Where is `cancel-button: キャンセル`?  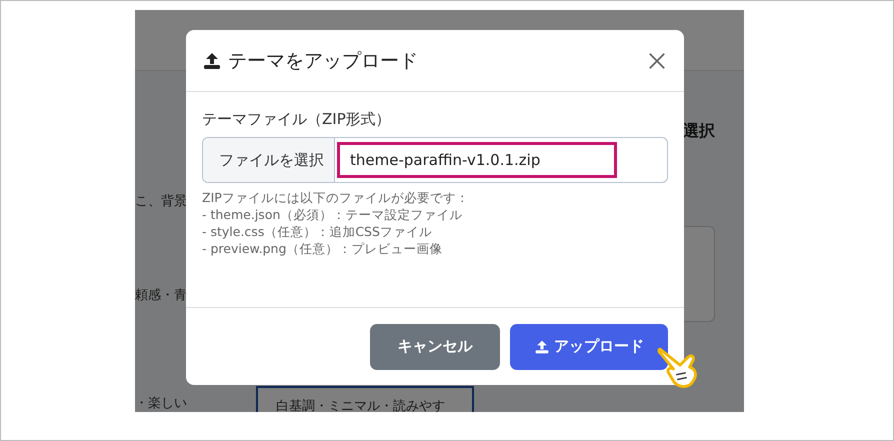
cancel-button: キャンセル is located at coordinates (435, 347).